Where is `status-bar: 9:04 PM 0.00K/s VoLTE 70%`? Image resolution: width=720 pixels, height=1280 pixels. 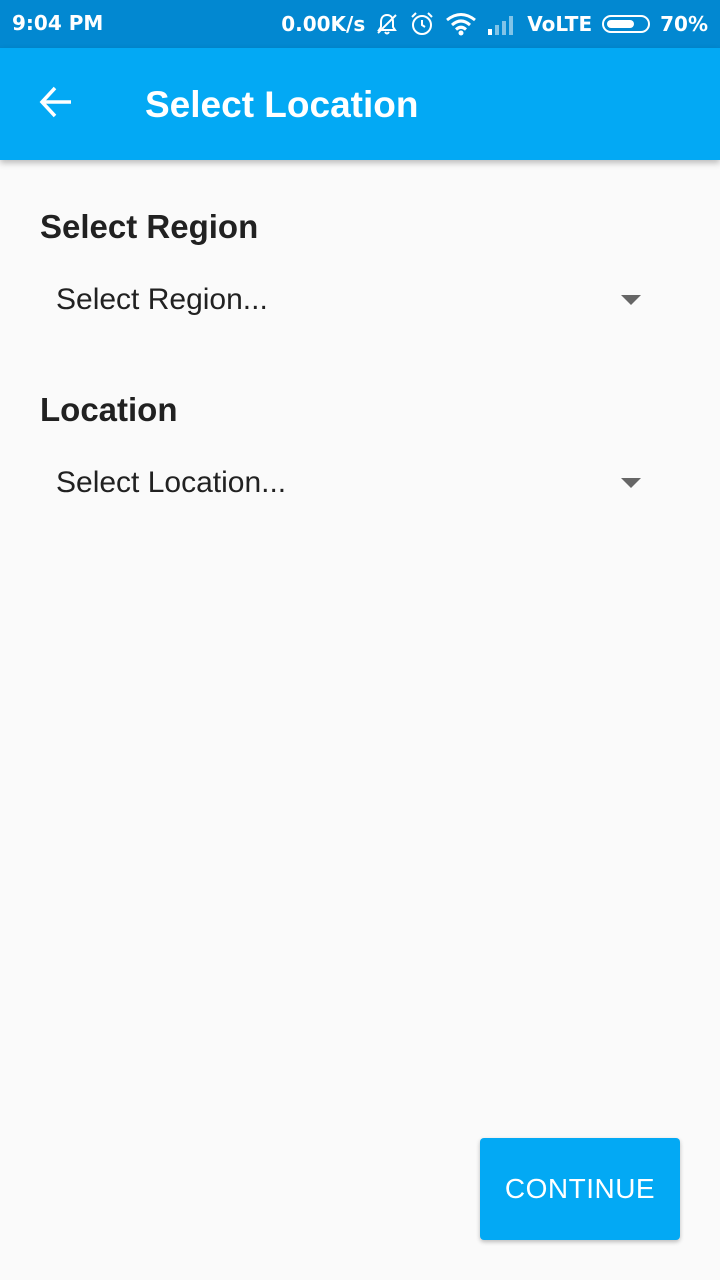 status-bar: 9:04 PM 0.00K/s VoLTE 70% is located at coordinates (360, 24).